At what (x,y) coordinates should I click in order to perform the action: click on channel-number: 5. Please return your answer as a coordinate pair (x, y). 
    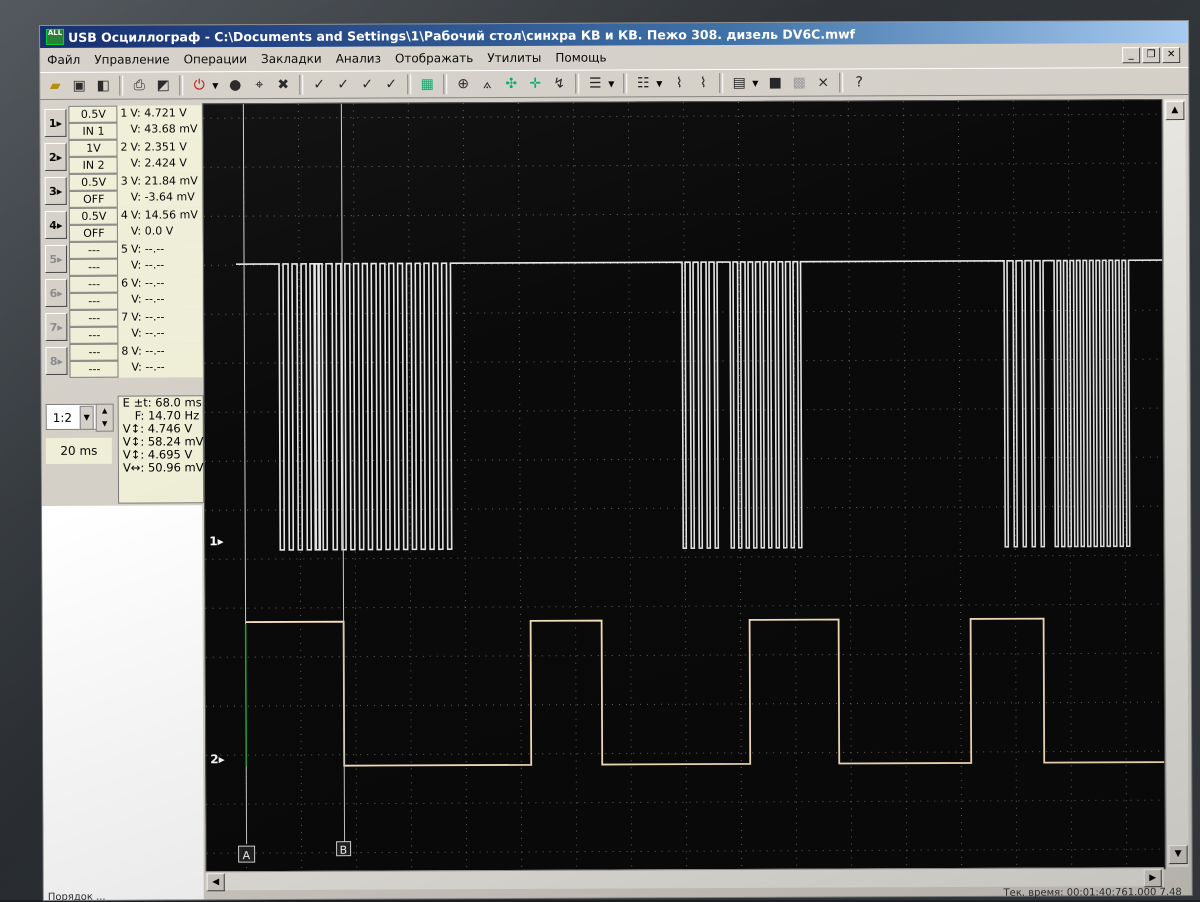
    Looking at the image, I should click on (53, 259).